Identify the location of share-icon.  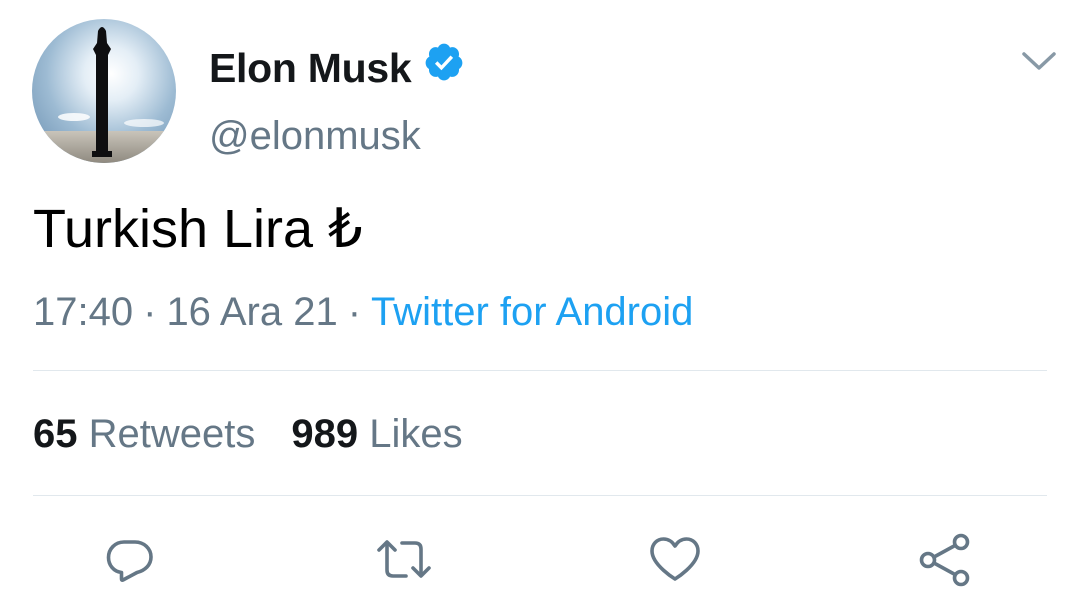
(944, 560).